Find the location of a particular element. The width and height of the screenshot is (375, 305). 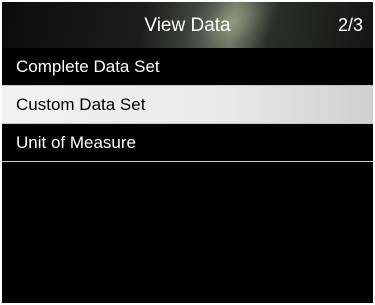

menu-item-custom-data-set: Custom Data Set is located at coordinates (187, 105).